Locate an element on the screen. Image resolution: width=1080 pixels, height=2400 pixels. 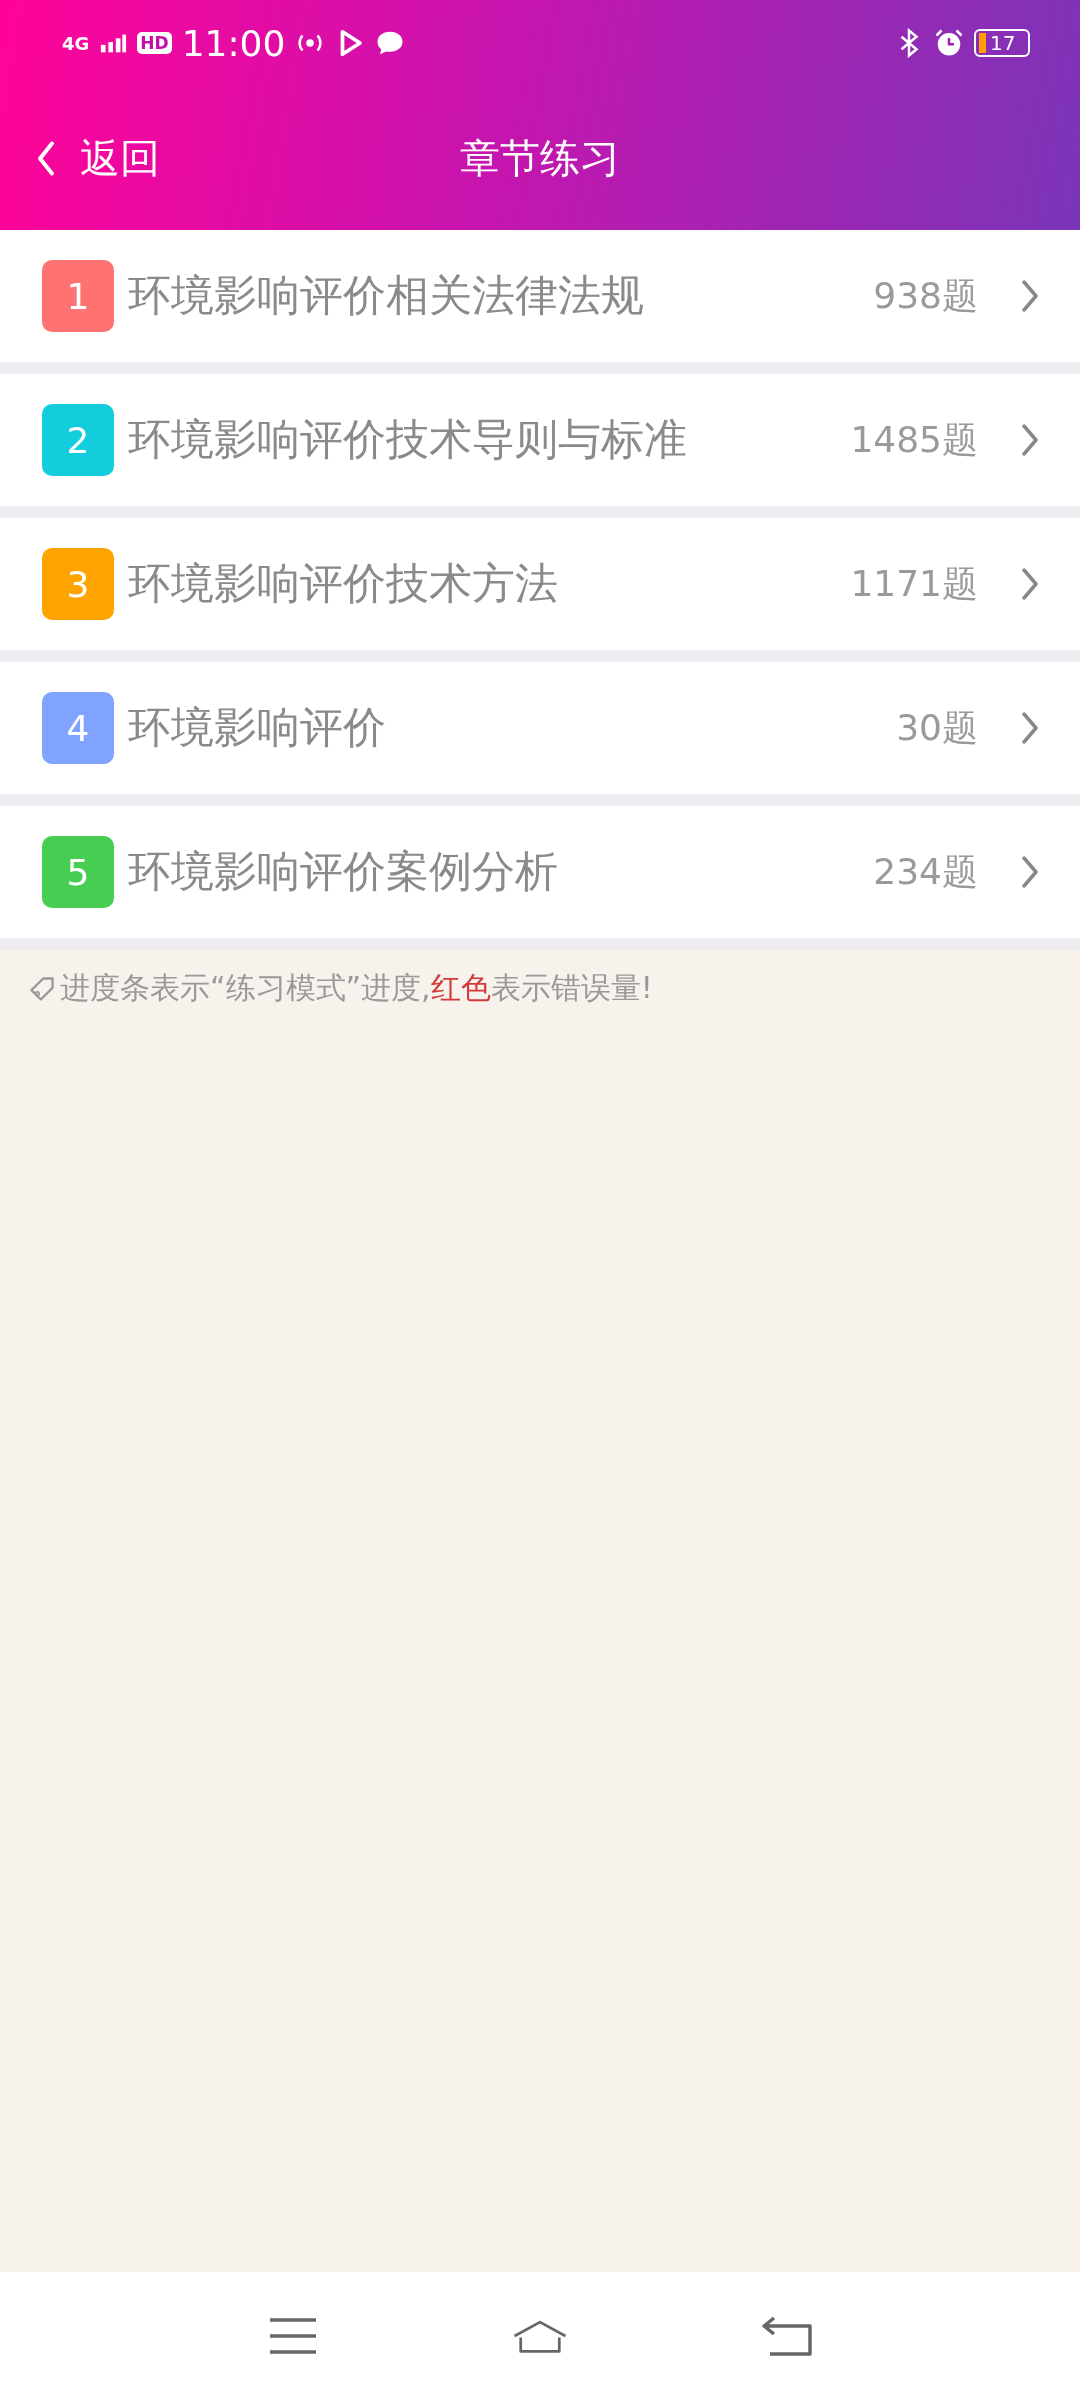
back-button: 返回 is located at coordinates (98, 158).